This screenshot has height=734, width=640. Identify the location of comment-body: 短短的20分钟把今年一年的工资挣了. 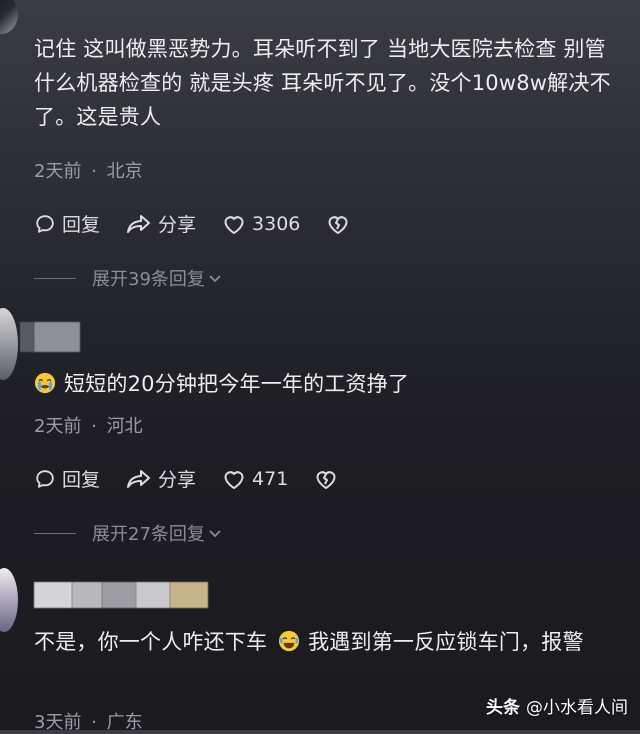
(237, 384).